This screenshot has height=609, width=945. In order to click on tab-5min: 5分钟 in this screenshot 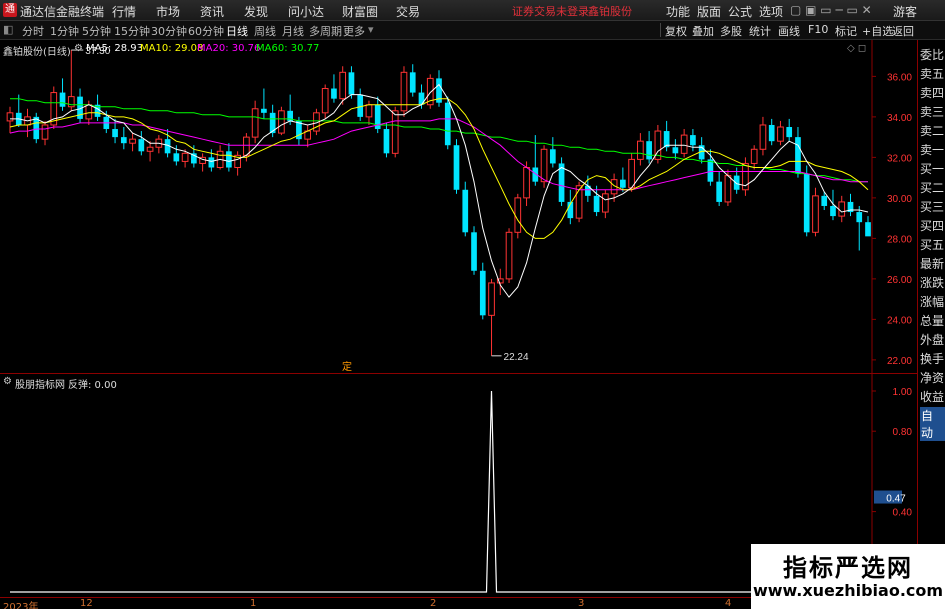, I will do `click(96, 31)`.